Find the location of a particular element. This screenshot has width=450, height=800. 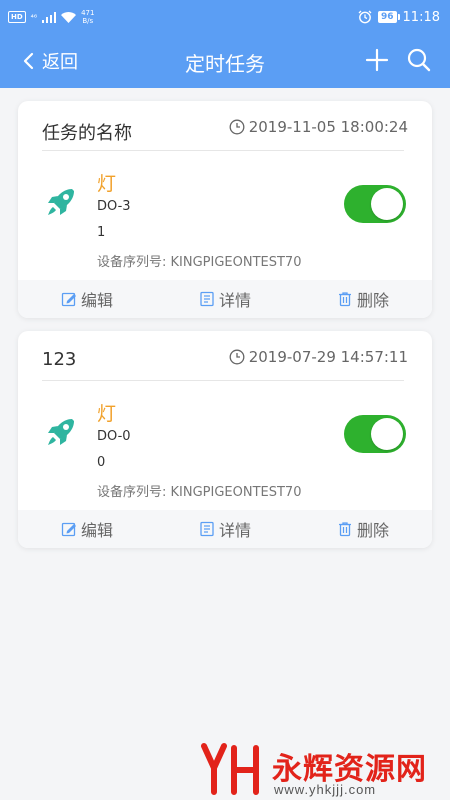

add-button is located at coordinates (377, 60).